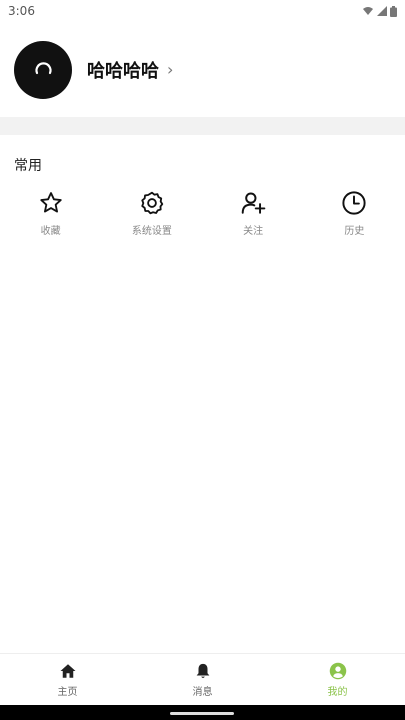  I want to click on nav-label: 消息, so click(202, 692).